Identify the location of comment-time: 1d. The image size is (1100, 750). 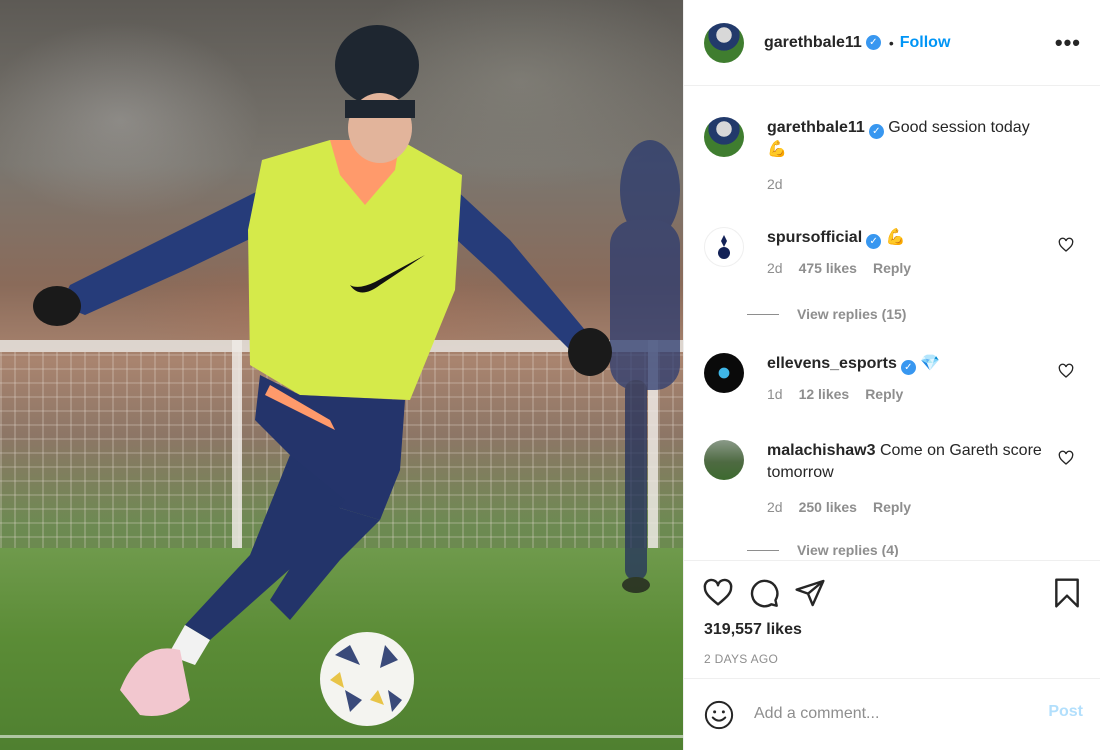
(775, 394).